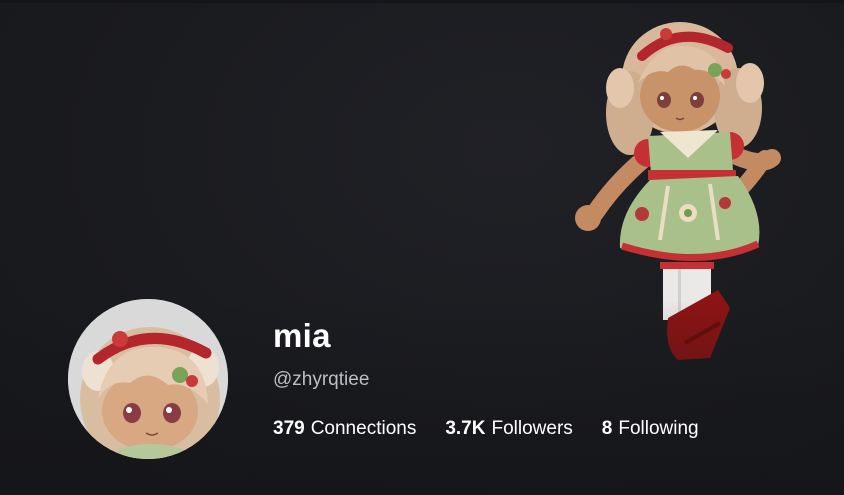 The image size is (844, 495). Describe the element at coordinates (363, 428) in the screenshot. I see `connections-label: Connections` at that location.